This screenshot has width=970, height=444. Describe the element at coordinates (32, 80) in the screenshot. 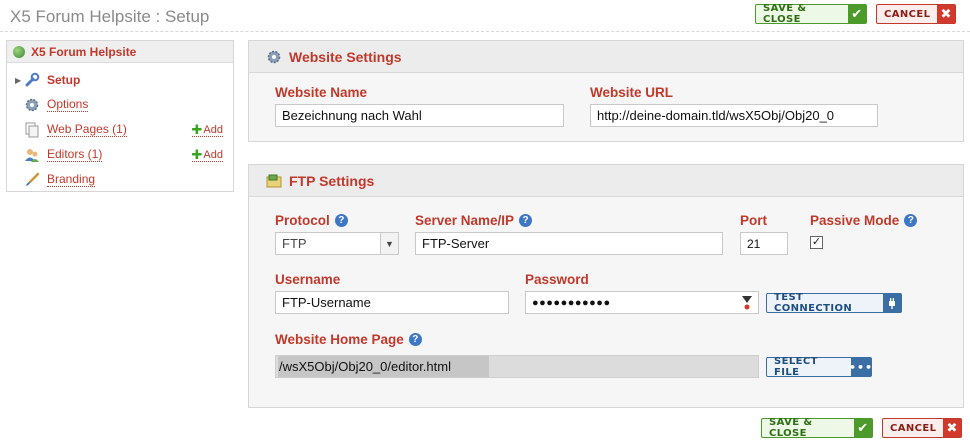

I see `wrench-icon` at that location.